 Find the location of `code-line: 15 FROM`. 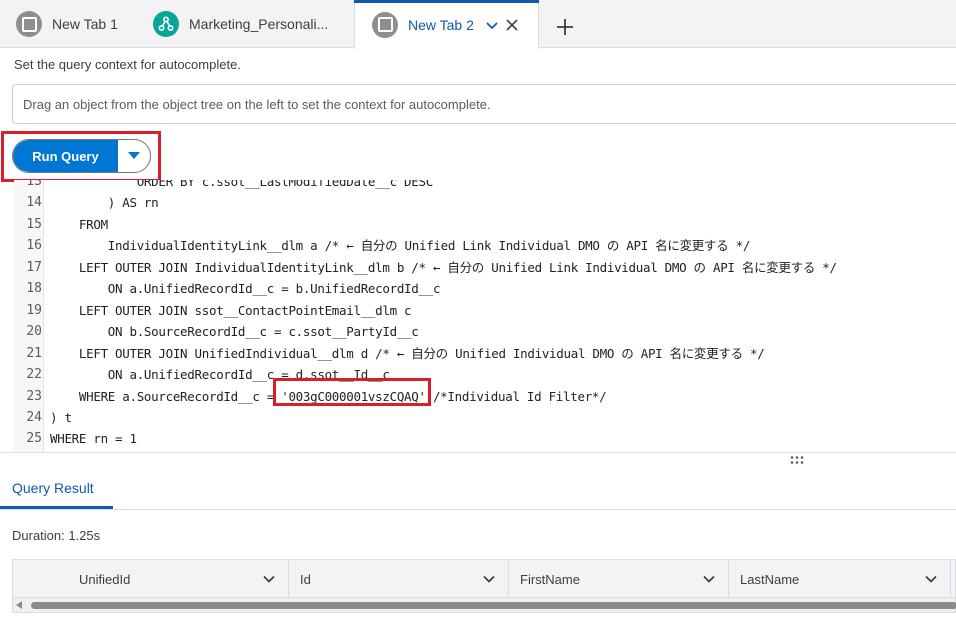

code-line: 15 FROM is located at coordinates (485, 225).